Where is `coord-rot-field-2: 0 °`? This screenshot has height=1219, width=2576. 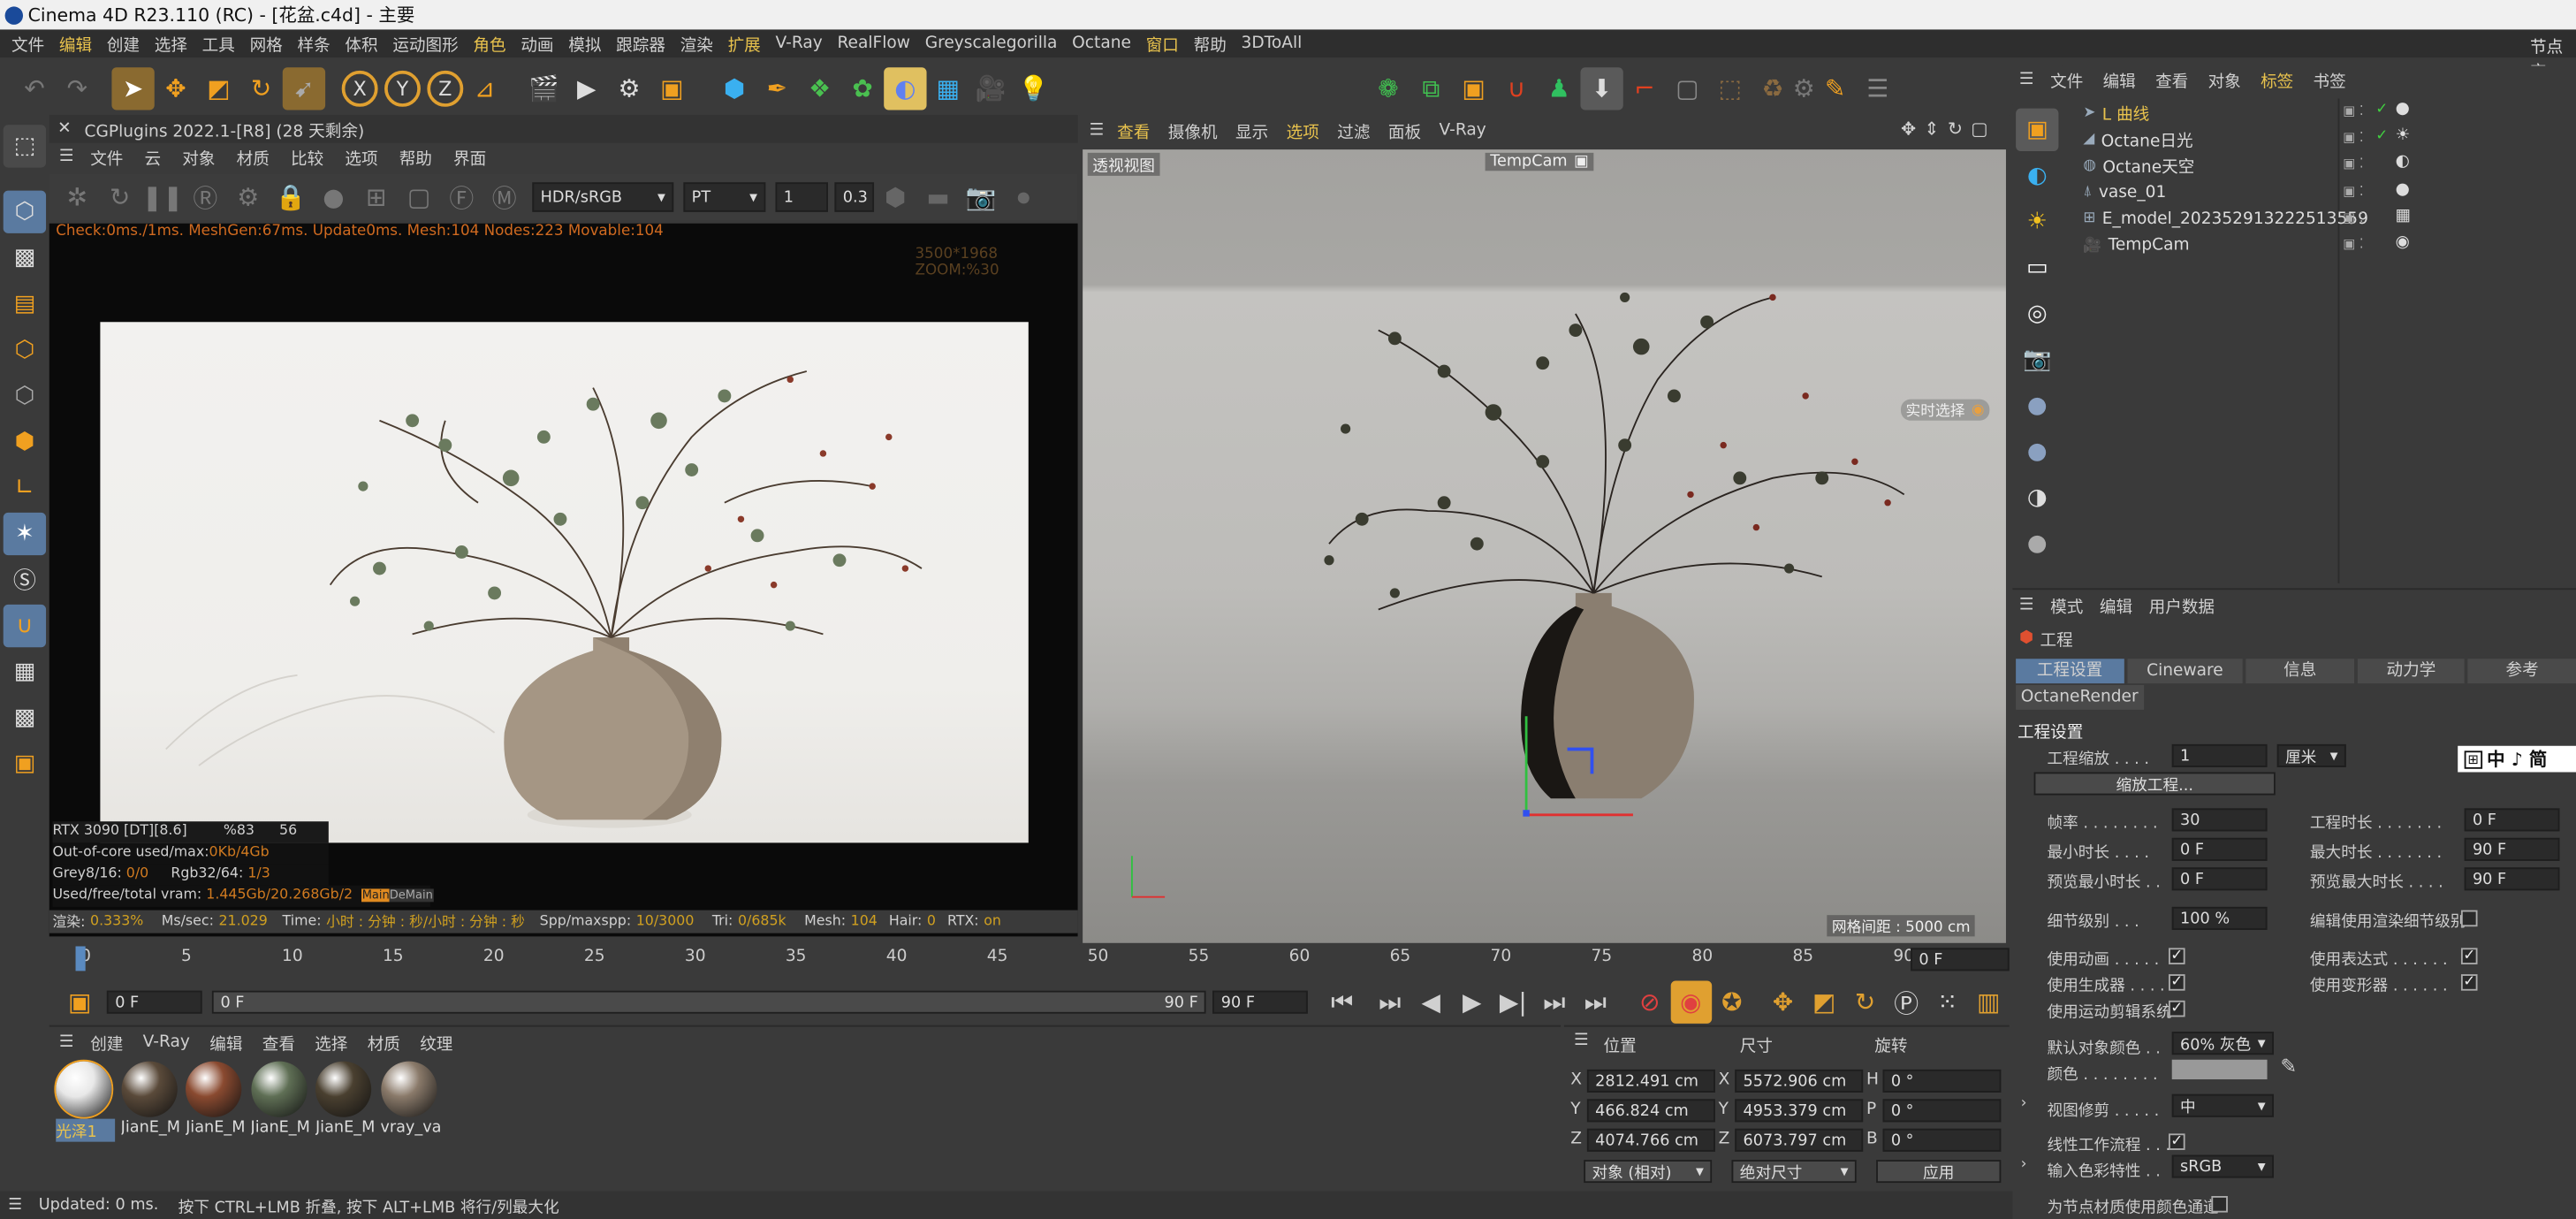
coord-rot-field-2: 0 ° is located at coordinates (1942, 1140).